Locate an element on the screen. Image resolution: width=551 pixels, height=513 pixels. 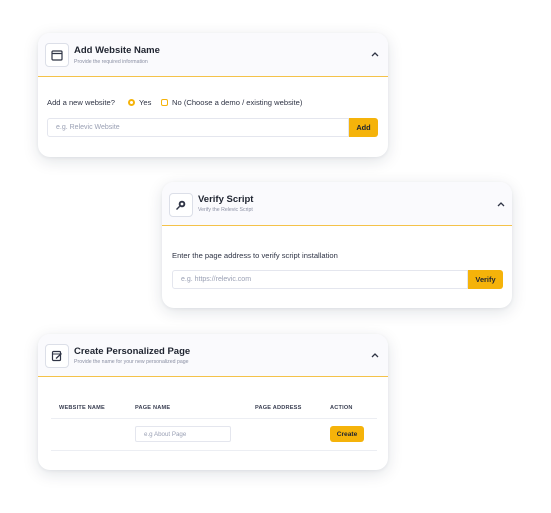
card-title: Verify Script is located at coordinates (226, 199).